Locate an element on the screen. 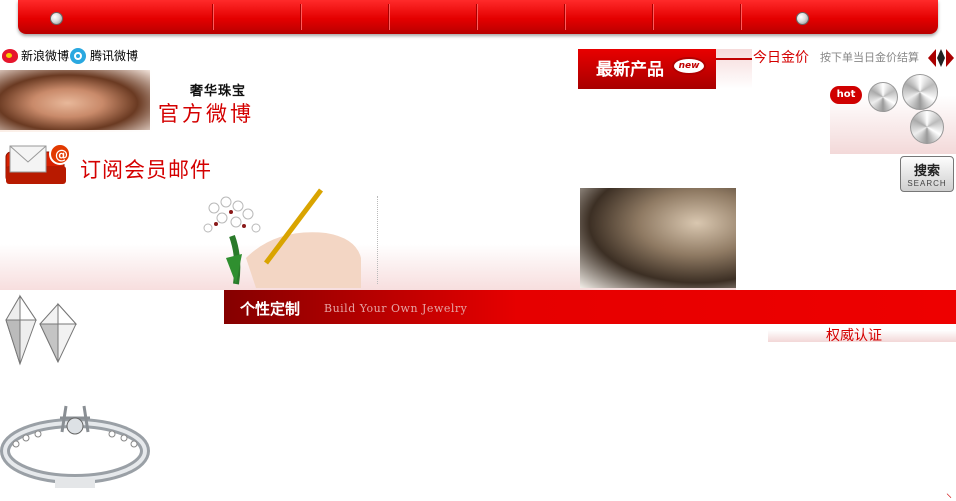  sina-weibo-link: 新浪微博 is located at coordinates (45, 56).